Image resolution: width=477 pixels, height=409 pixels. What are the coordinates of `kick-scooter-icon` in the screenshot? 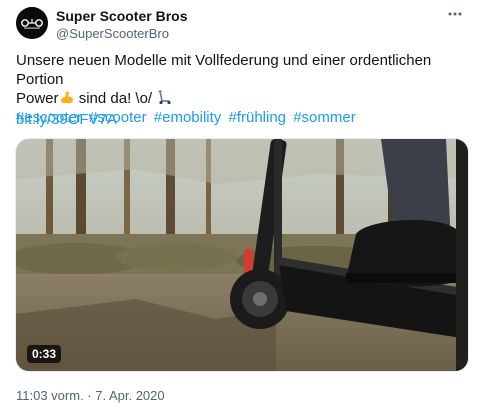 It's located at (164, 99).